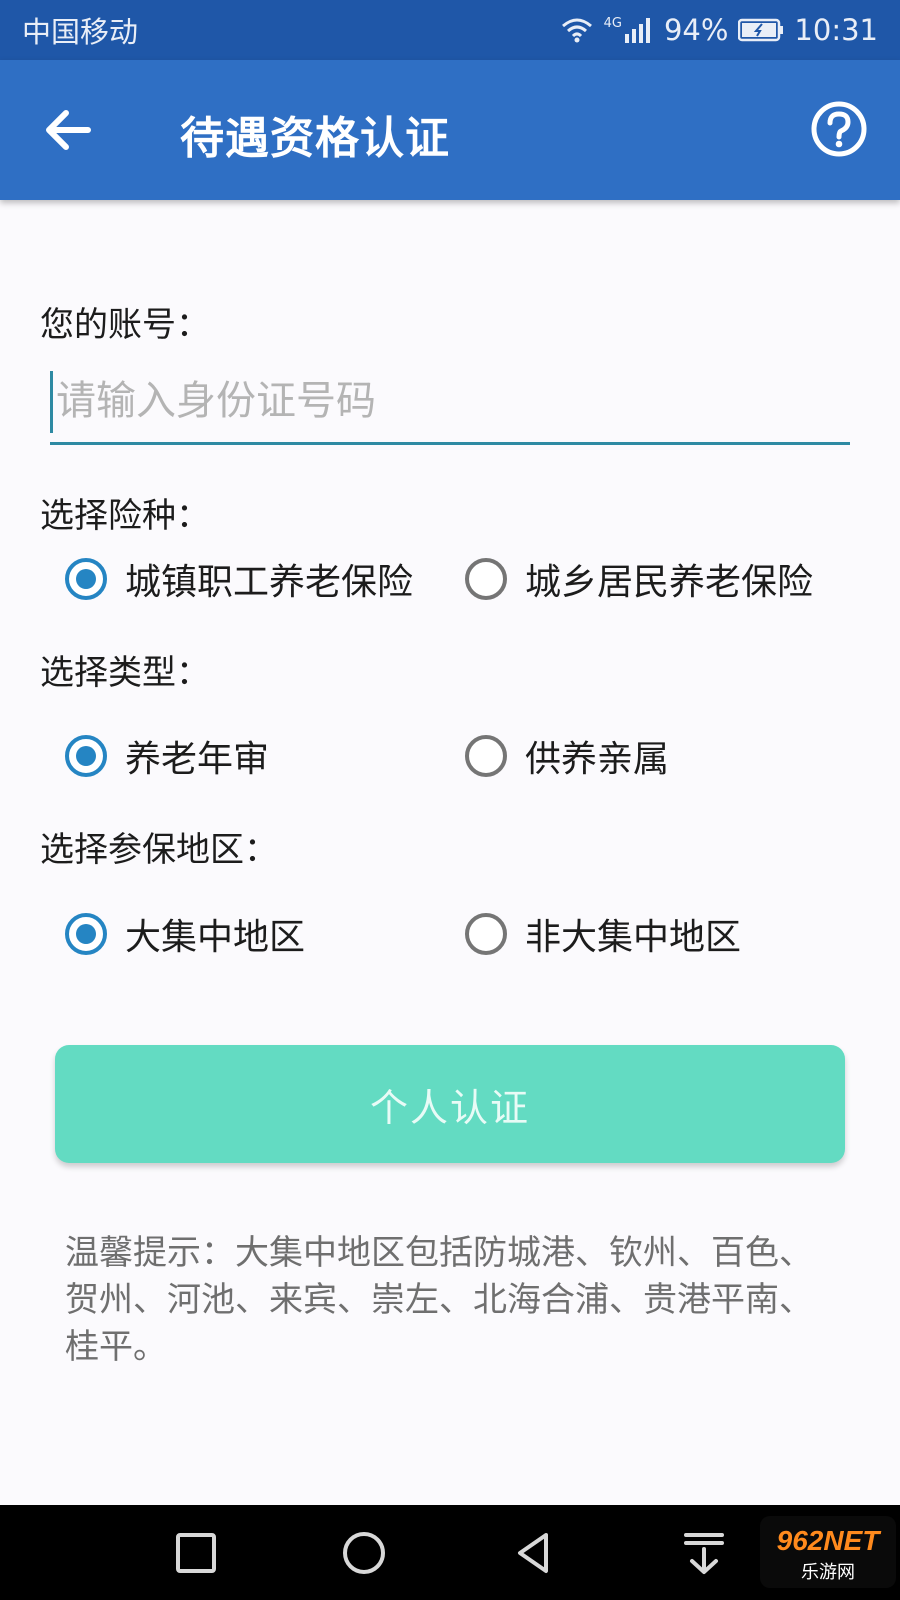 This screenshot has height=1600, width=900. I want to click on radio-dependent-relatives: 供养亲属, so click(567, 756).